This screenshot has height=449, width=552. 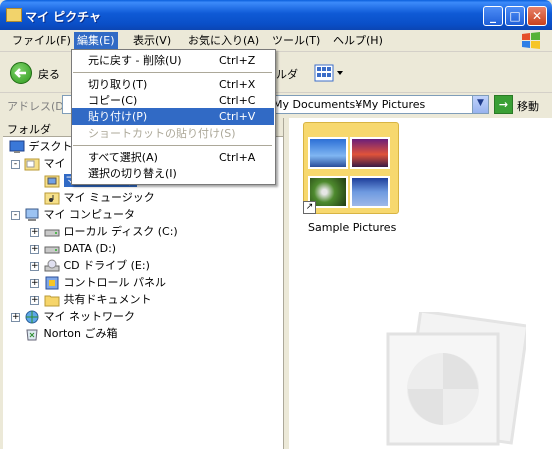 I want to click on address-value: My Documents¥My Pictures, so click(x=349, y=104).